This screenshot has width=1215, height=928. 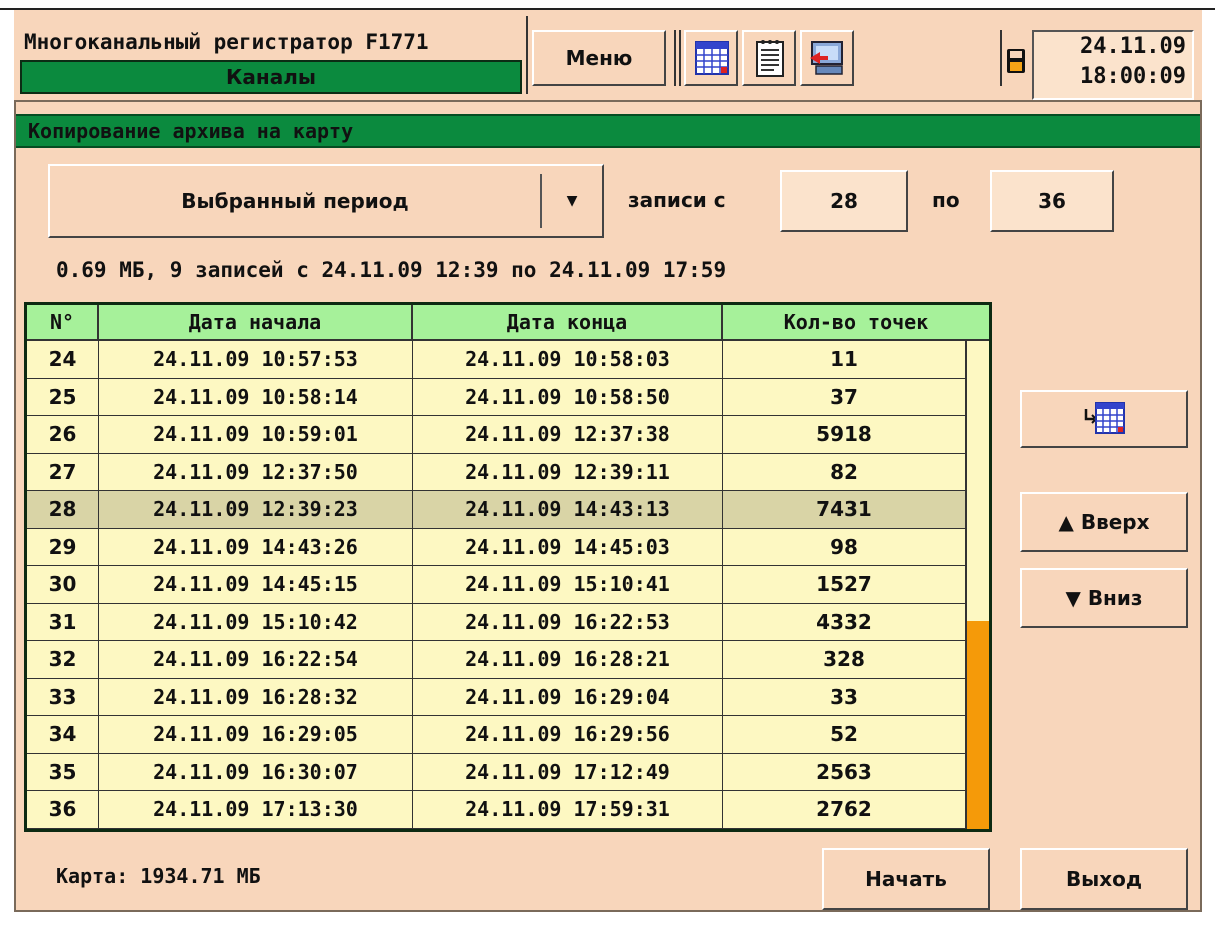 I want to click on exit-button: Выход, so click(x=1104, y=879).